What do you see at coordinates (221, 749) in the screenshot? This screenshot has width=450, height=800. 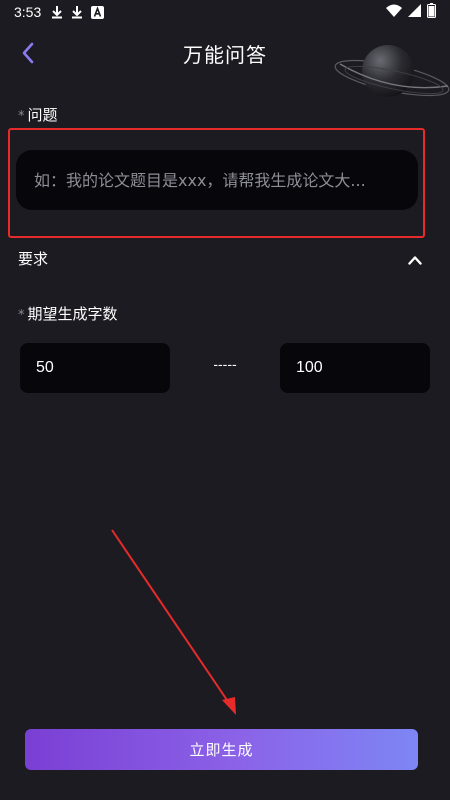 I see `generate-button: 立即生成` at bounding box center [221, 749].